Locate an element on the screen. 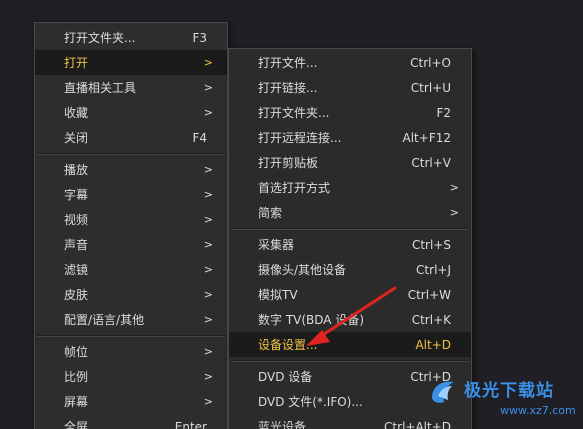 The image size is (583, 429). menu-item-open-folder: 打开文件夹... F3 is located at coordinates (131, 37).